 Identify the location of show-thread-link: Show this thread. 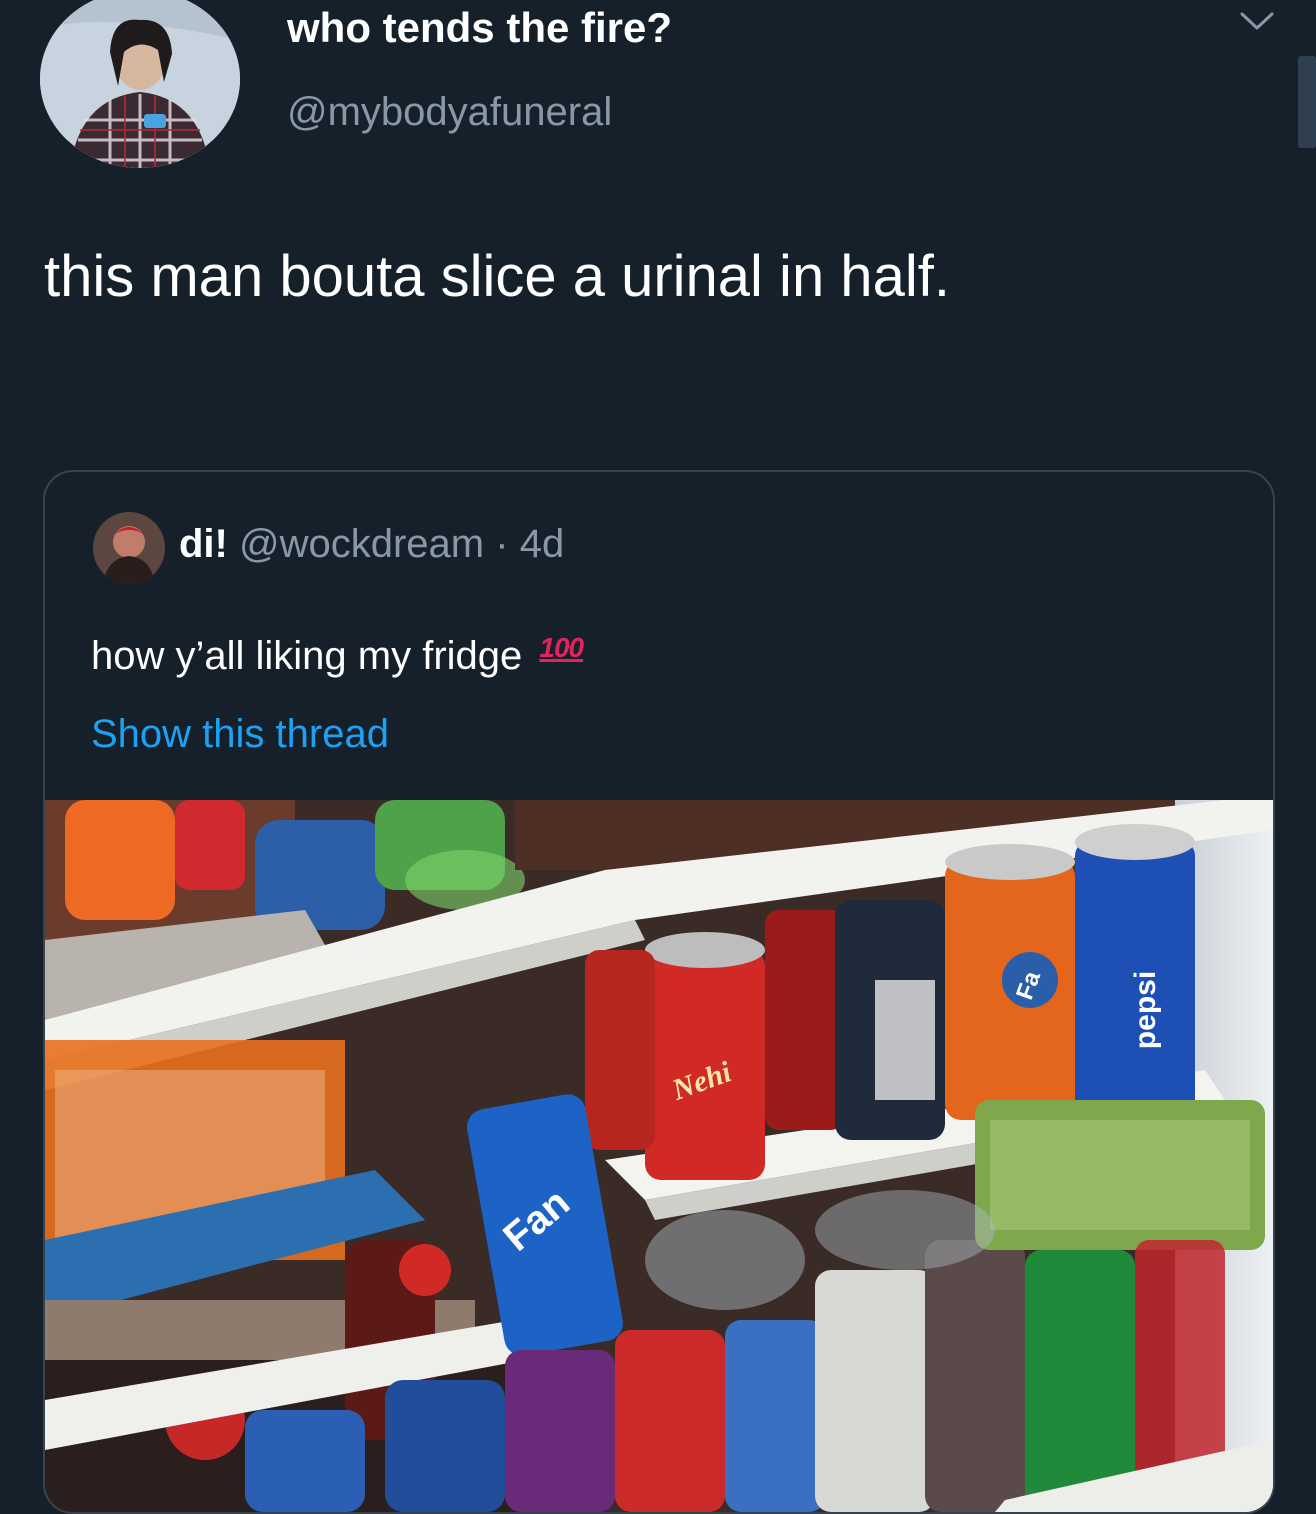
(240, 734).